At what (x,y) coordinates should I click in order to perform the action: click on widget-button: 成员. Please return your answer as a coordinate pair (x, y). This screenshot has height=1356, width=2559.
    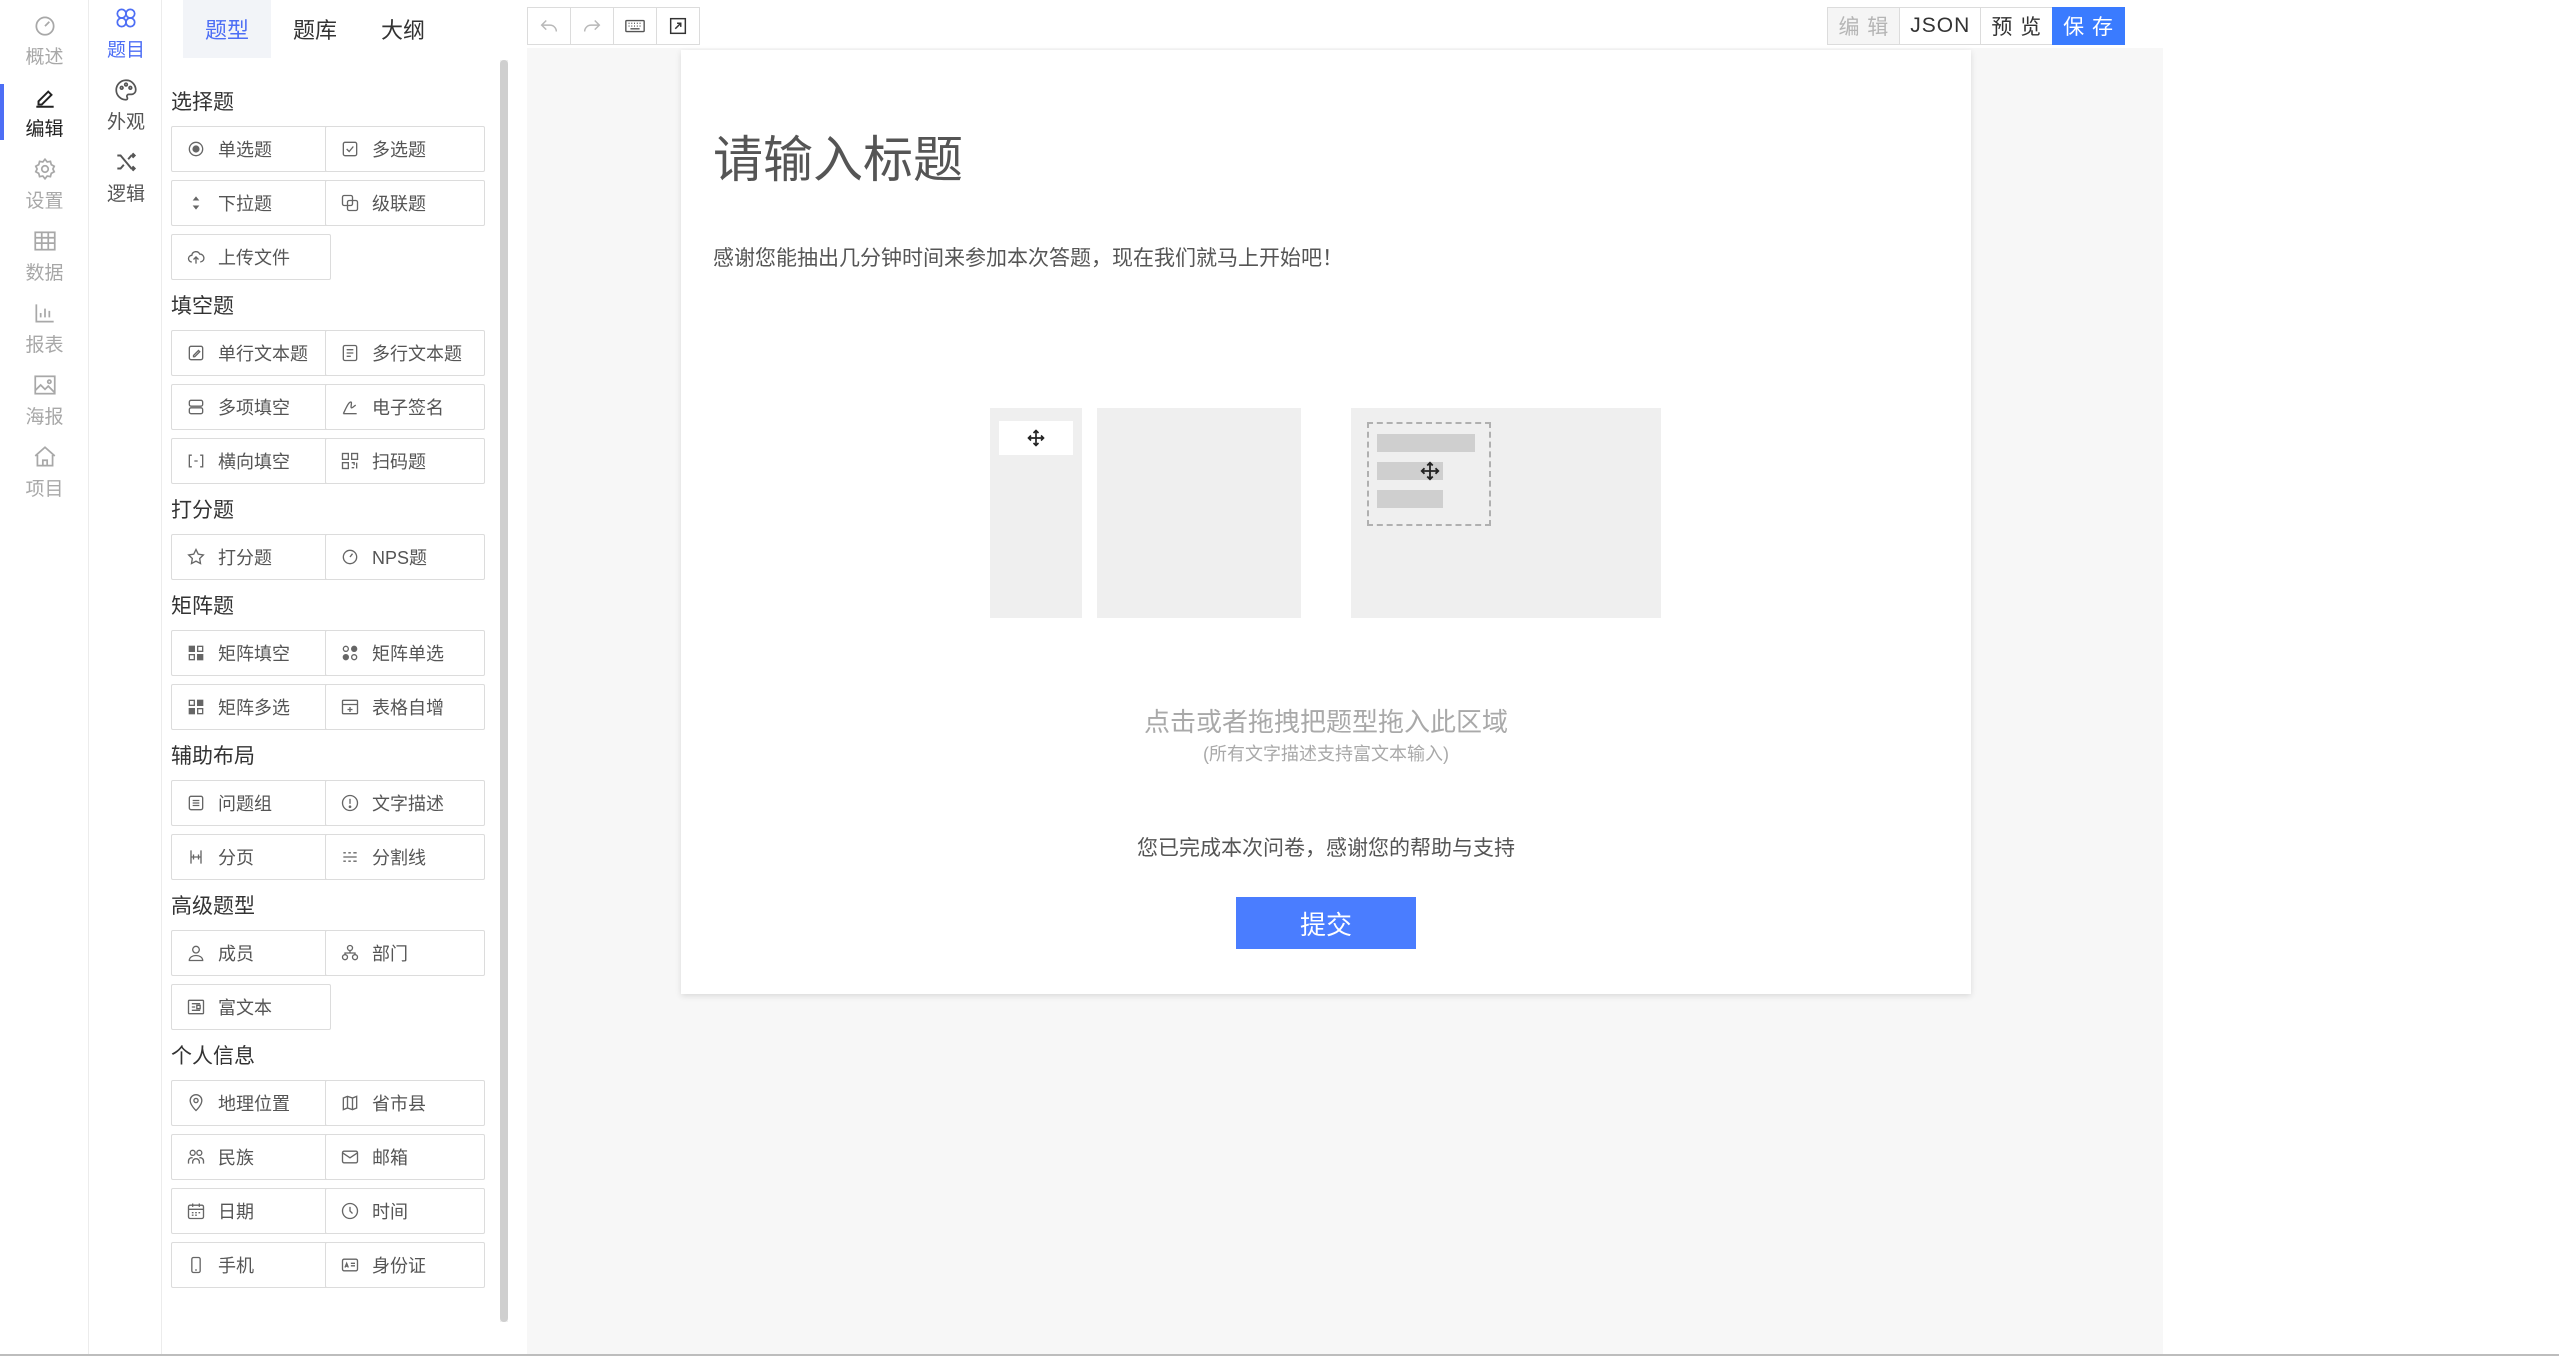
    Looking at the image, I should click on (251, 953).